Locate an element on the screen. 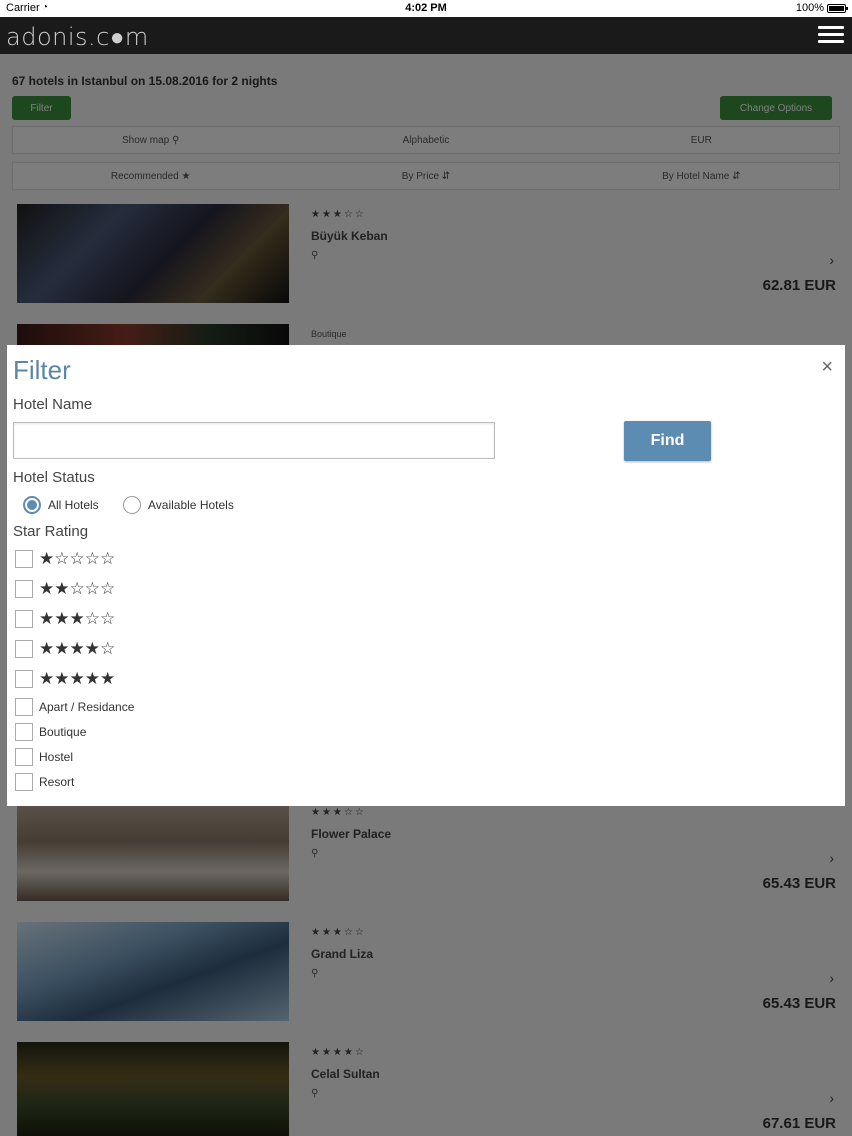 This screenshot has height=1136, width=852. star-rating-icon: ★☆☆☆☆ is located at coordinates (77, 559).